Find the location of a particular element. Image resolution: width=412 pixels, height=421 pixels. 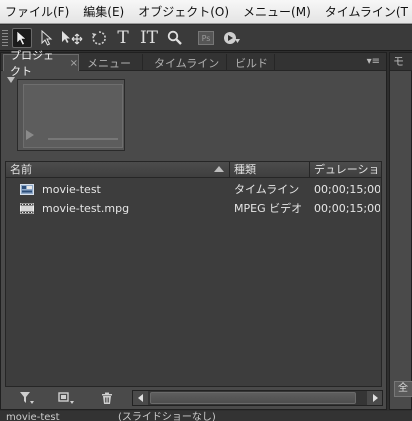

move-tool-button is located at coordinates (73, 38).